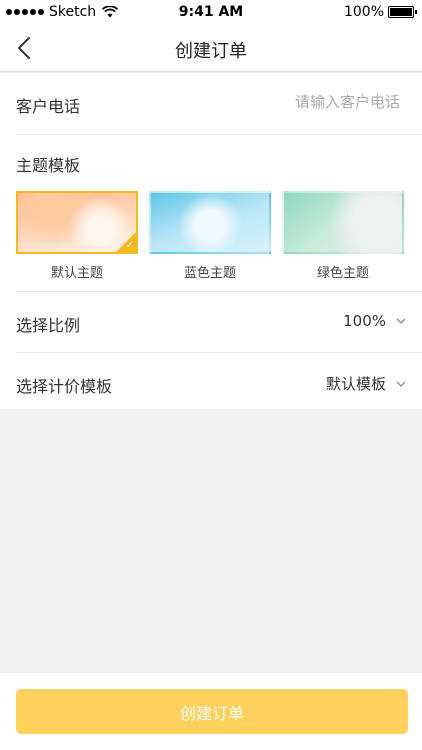 The image size is (422, 750). I want to click on status-bar-battery-group: 100%, so click(380, 12).